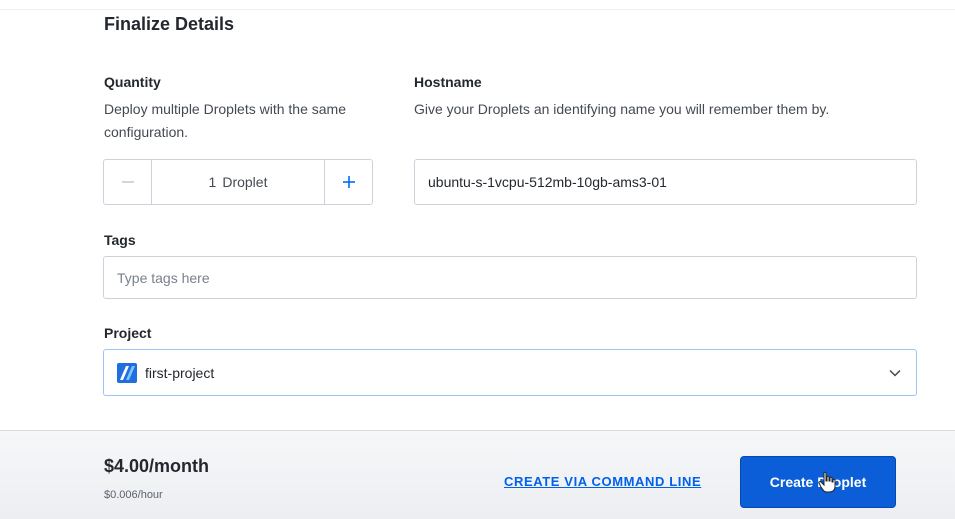 The height and width of the screenshot is (519, 955). What do you see at coordinates (127, 372) in the screenshot?
I see `project-icon` at bounding box center [127, 372].